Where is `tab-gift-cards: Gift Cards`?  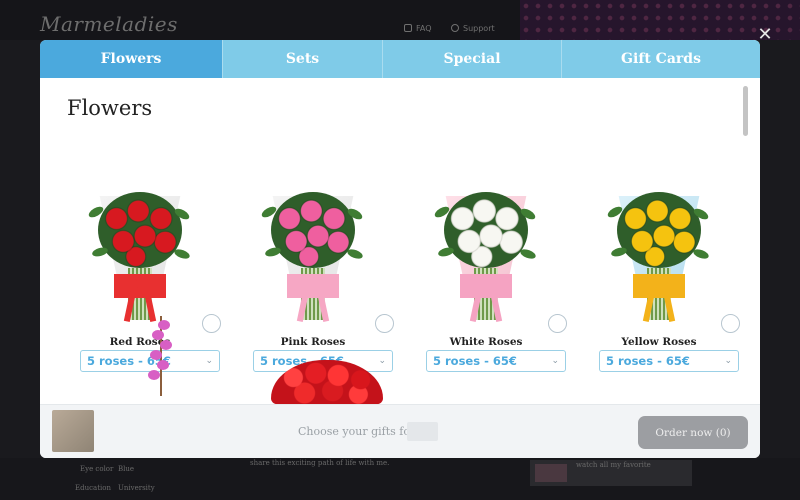
tab-gift-cards: Gift Cards is located at coordinates (661, 59).